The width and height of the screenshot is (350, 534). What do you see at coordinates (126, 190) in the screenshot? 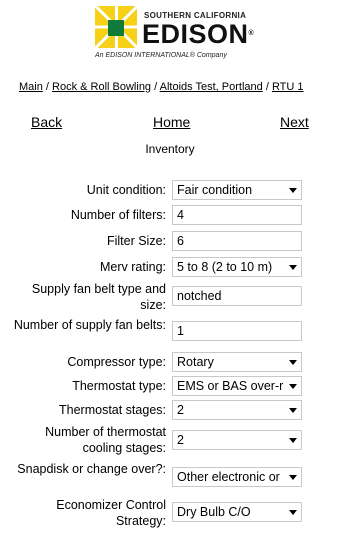
I see `unit-condition-label: Unit condition:` at bounding box center [126, 190].